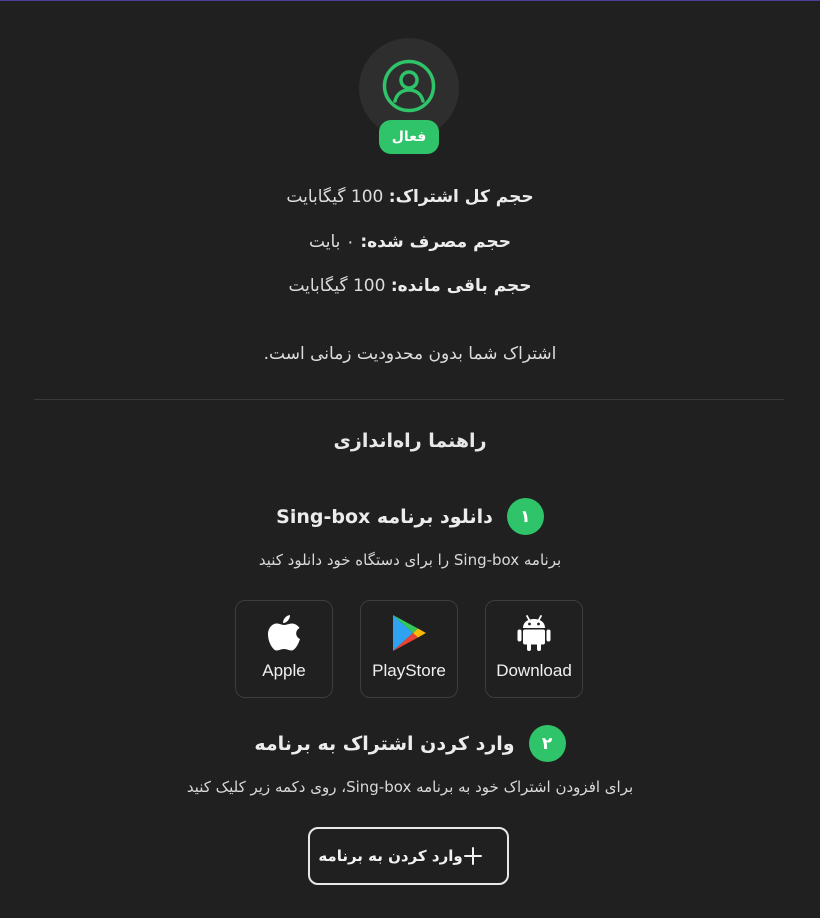  I want to click on download-label: Download, so click(534, 670).